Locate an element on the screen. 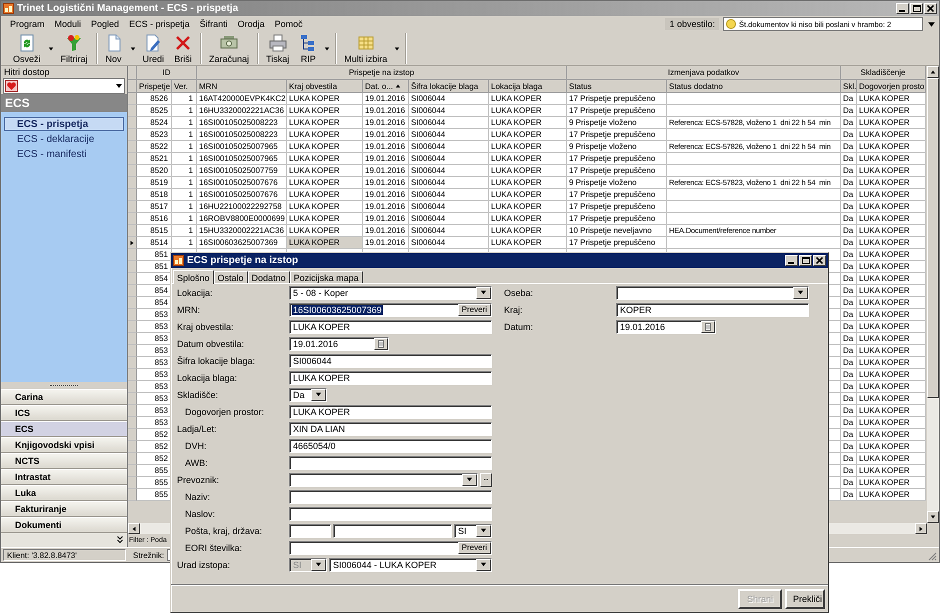 The width and height of the screenshot is (940, 613). nav-button: Fakturiranje is located at coordinates (64, 509).